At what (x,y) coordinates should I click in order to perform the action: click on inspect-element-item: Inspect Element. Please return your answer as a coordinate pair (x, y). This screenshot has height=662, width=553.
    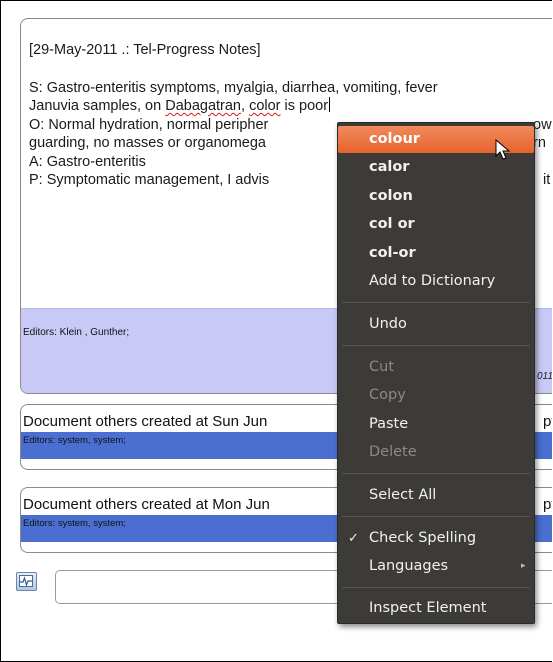
    Looking at the image, I should click on (436, 608).